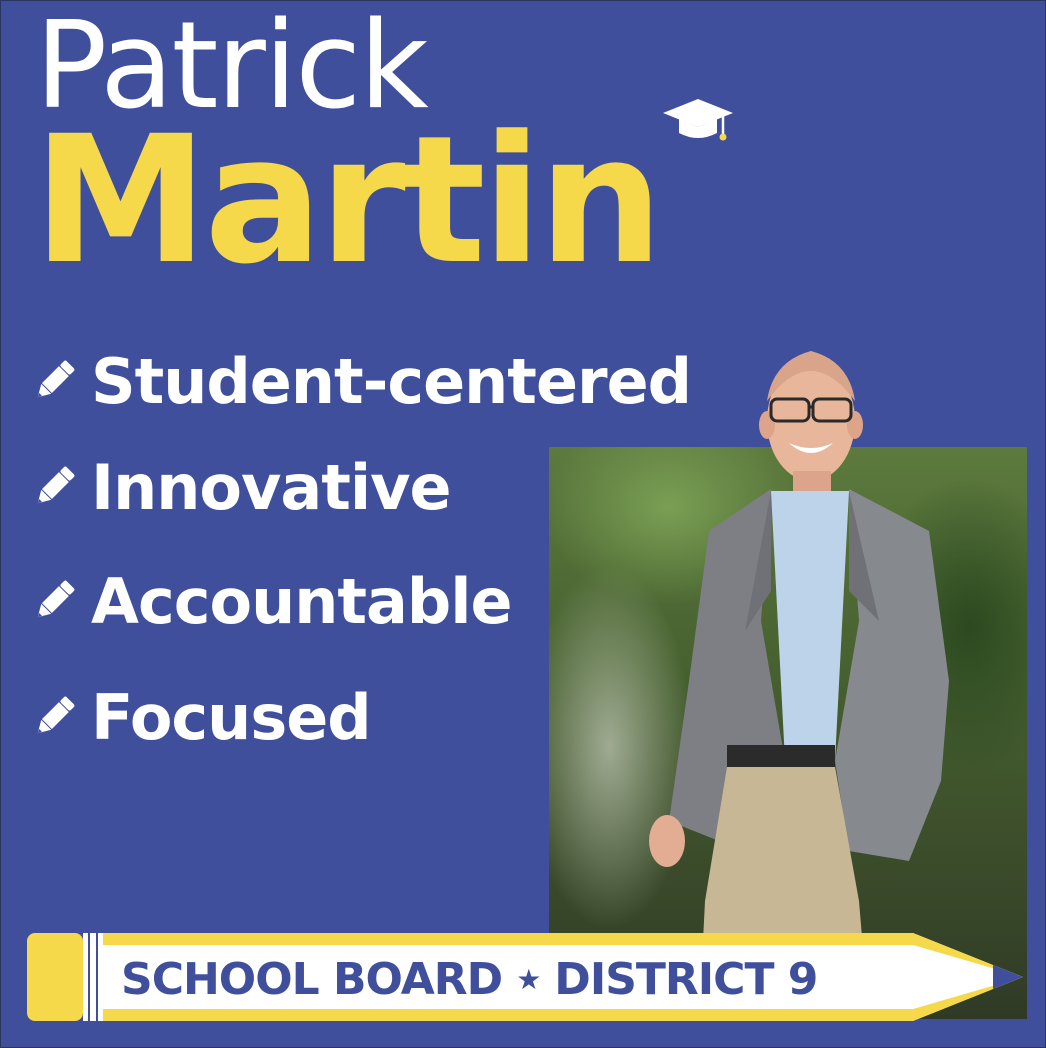 This screenshot has width=1046, height=1048. I want to click on star-icon: ★, so click(528, 979).